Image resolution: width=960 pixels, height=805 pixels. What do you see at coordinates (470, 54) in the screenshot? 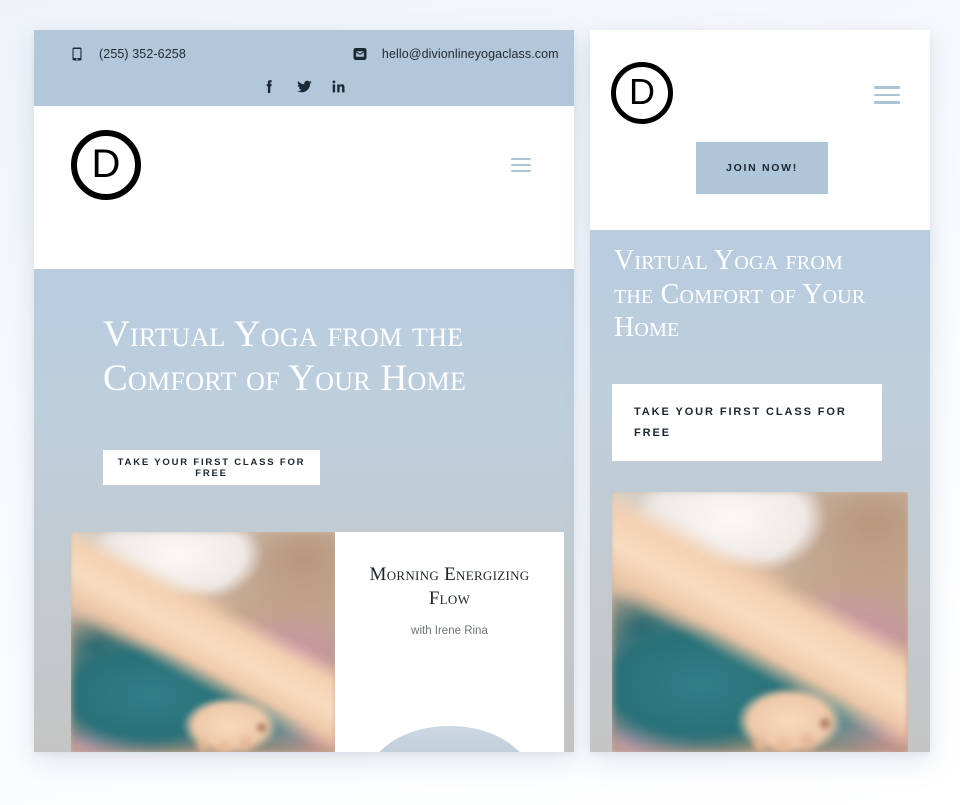
I see `email-address: hello@divionlineyogaclass.com` at bounding box center [470, 54].